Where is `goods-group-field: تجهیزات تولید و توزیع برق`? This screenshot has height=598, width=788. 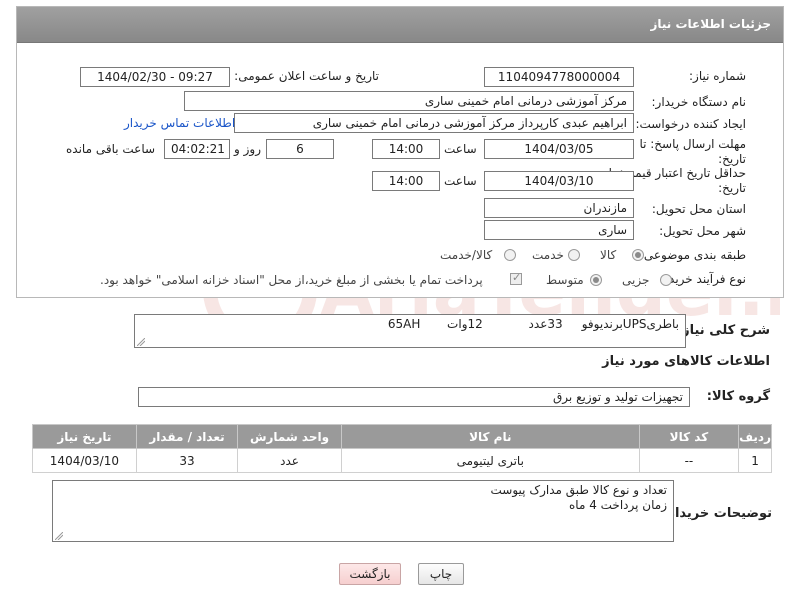 goods-group-field: تجهیزات تولید و توزیع برق is located at coordinates (414, 397).